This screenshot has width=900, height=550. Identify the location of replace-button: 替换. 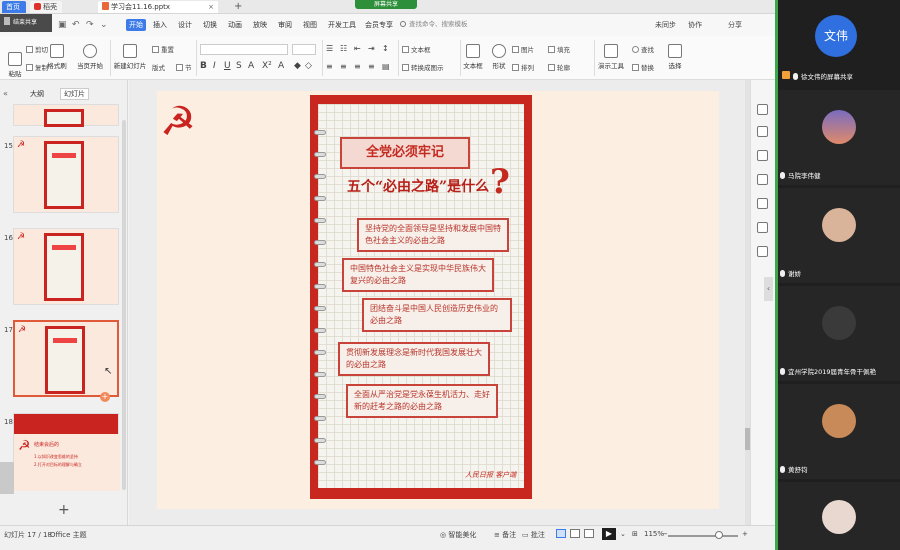
(643, 67).